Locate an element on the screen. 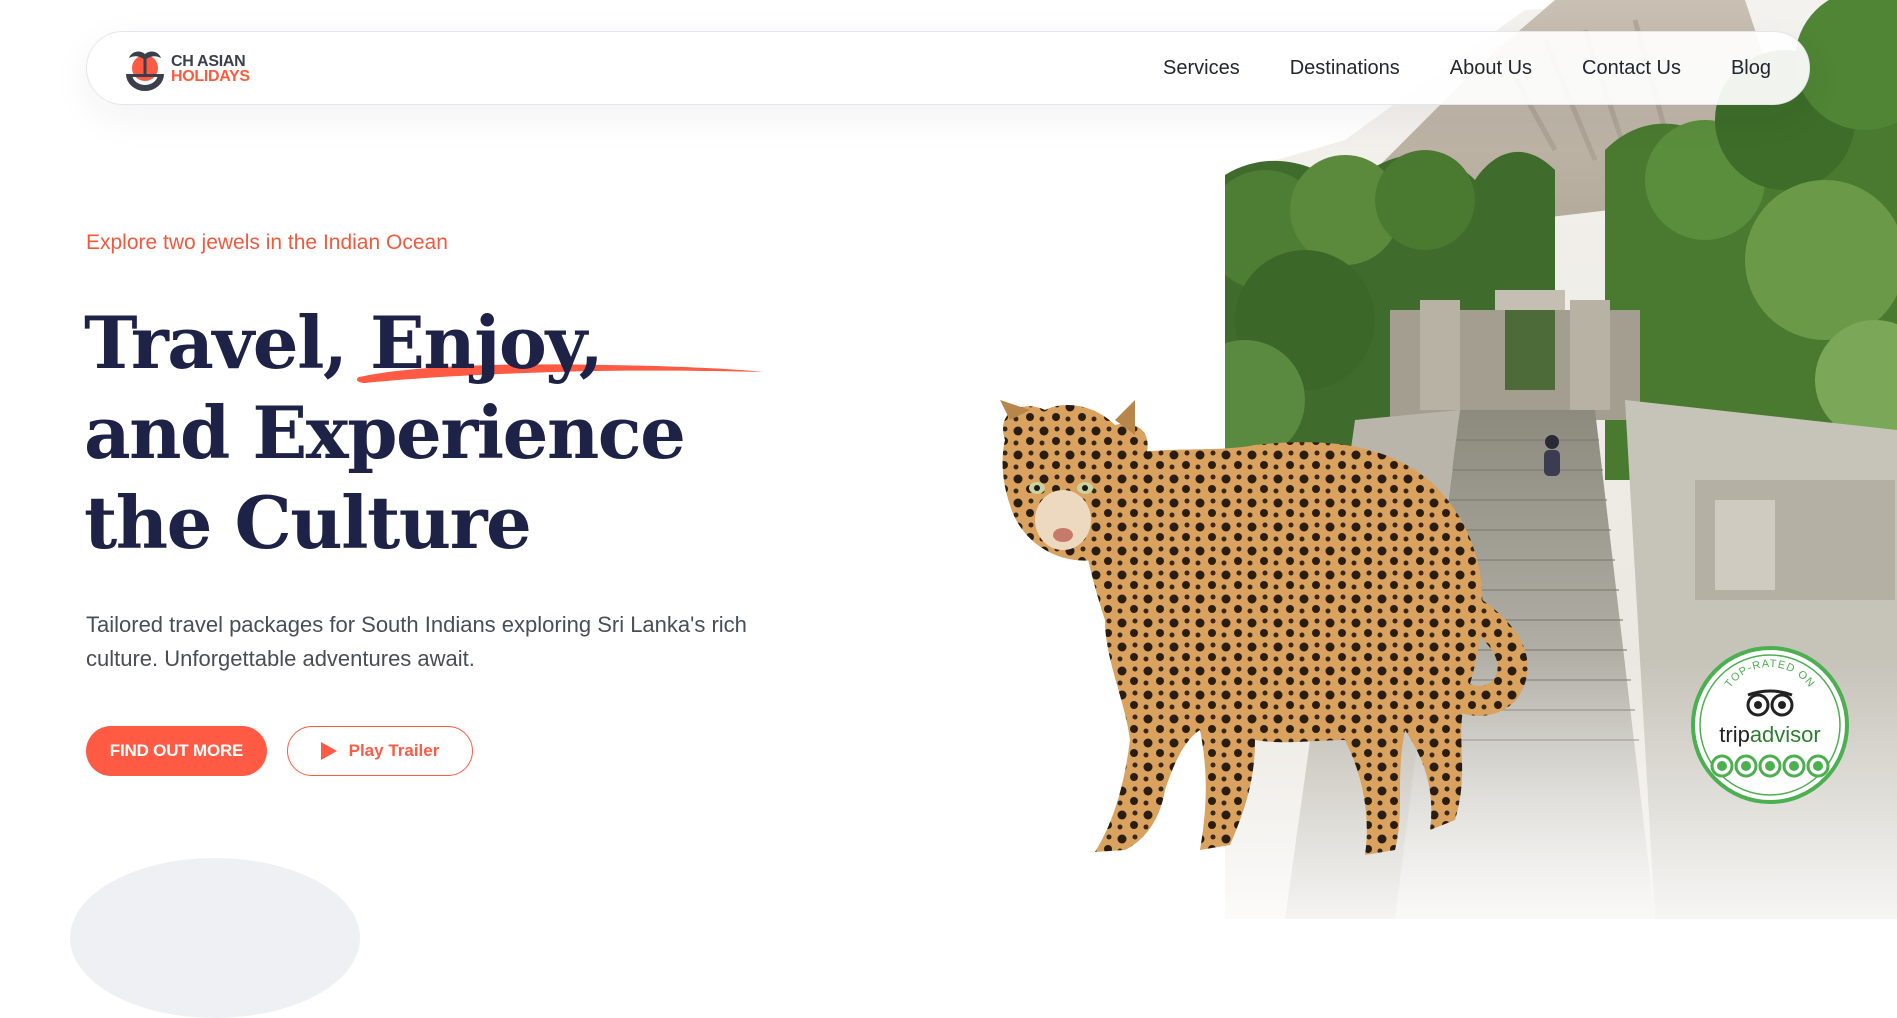 Image resolution: width=1897 pixels, height=1018 pixels. leopard-image is located at coordinates (1264, 627).